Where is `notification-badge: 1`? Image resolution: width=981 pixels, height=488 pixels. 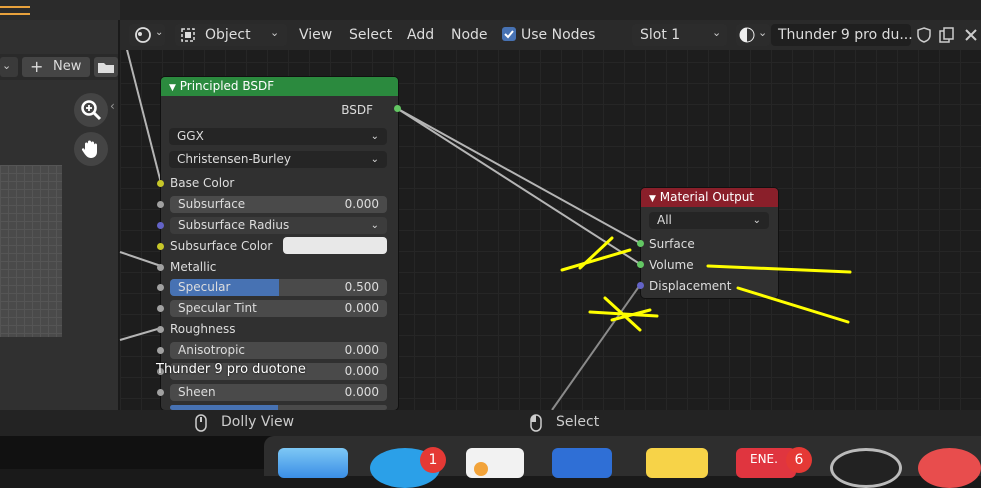 notification-badge: 1 is located at coordinates (433, 460).